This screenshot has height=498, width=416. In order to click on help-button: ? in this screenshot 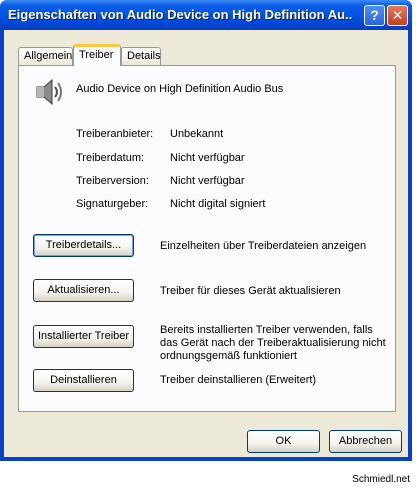, I will do `click(374, 15)`.